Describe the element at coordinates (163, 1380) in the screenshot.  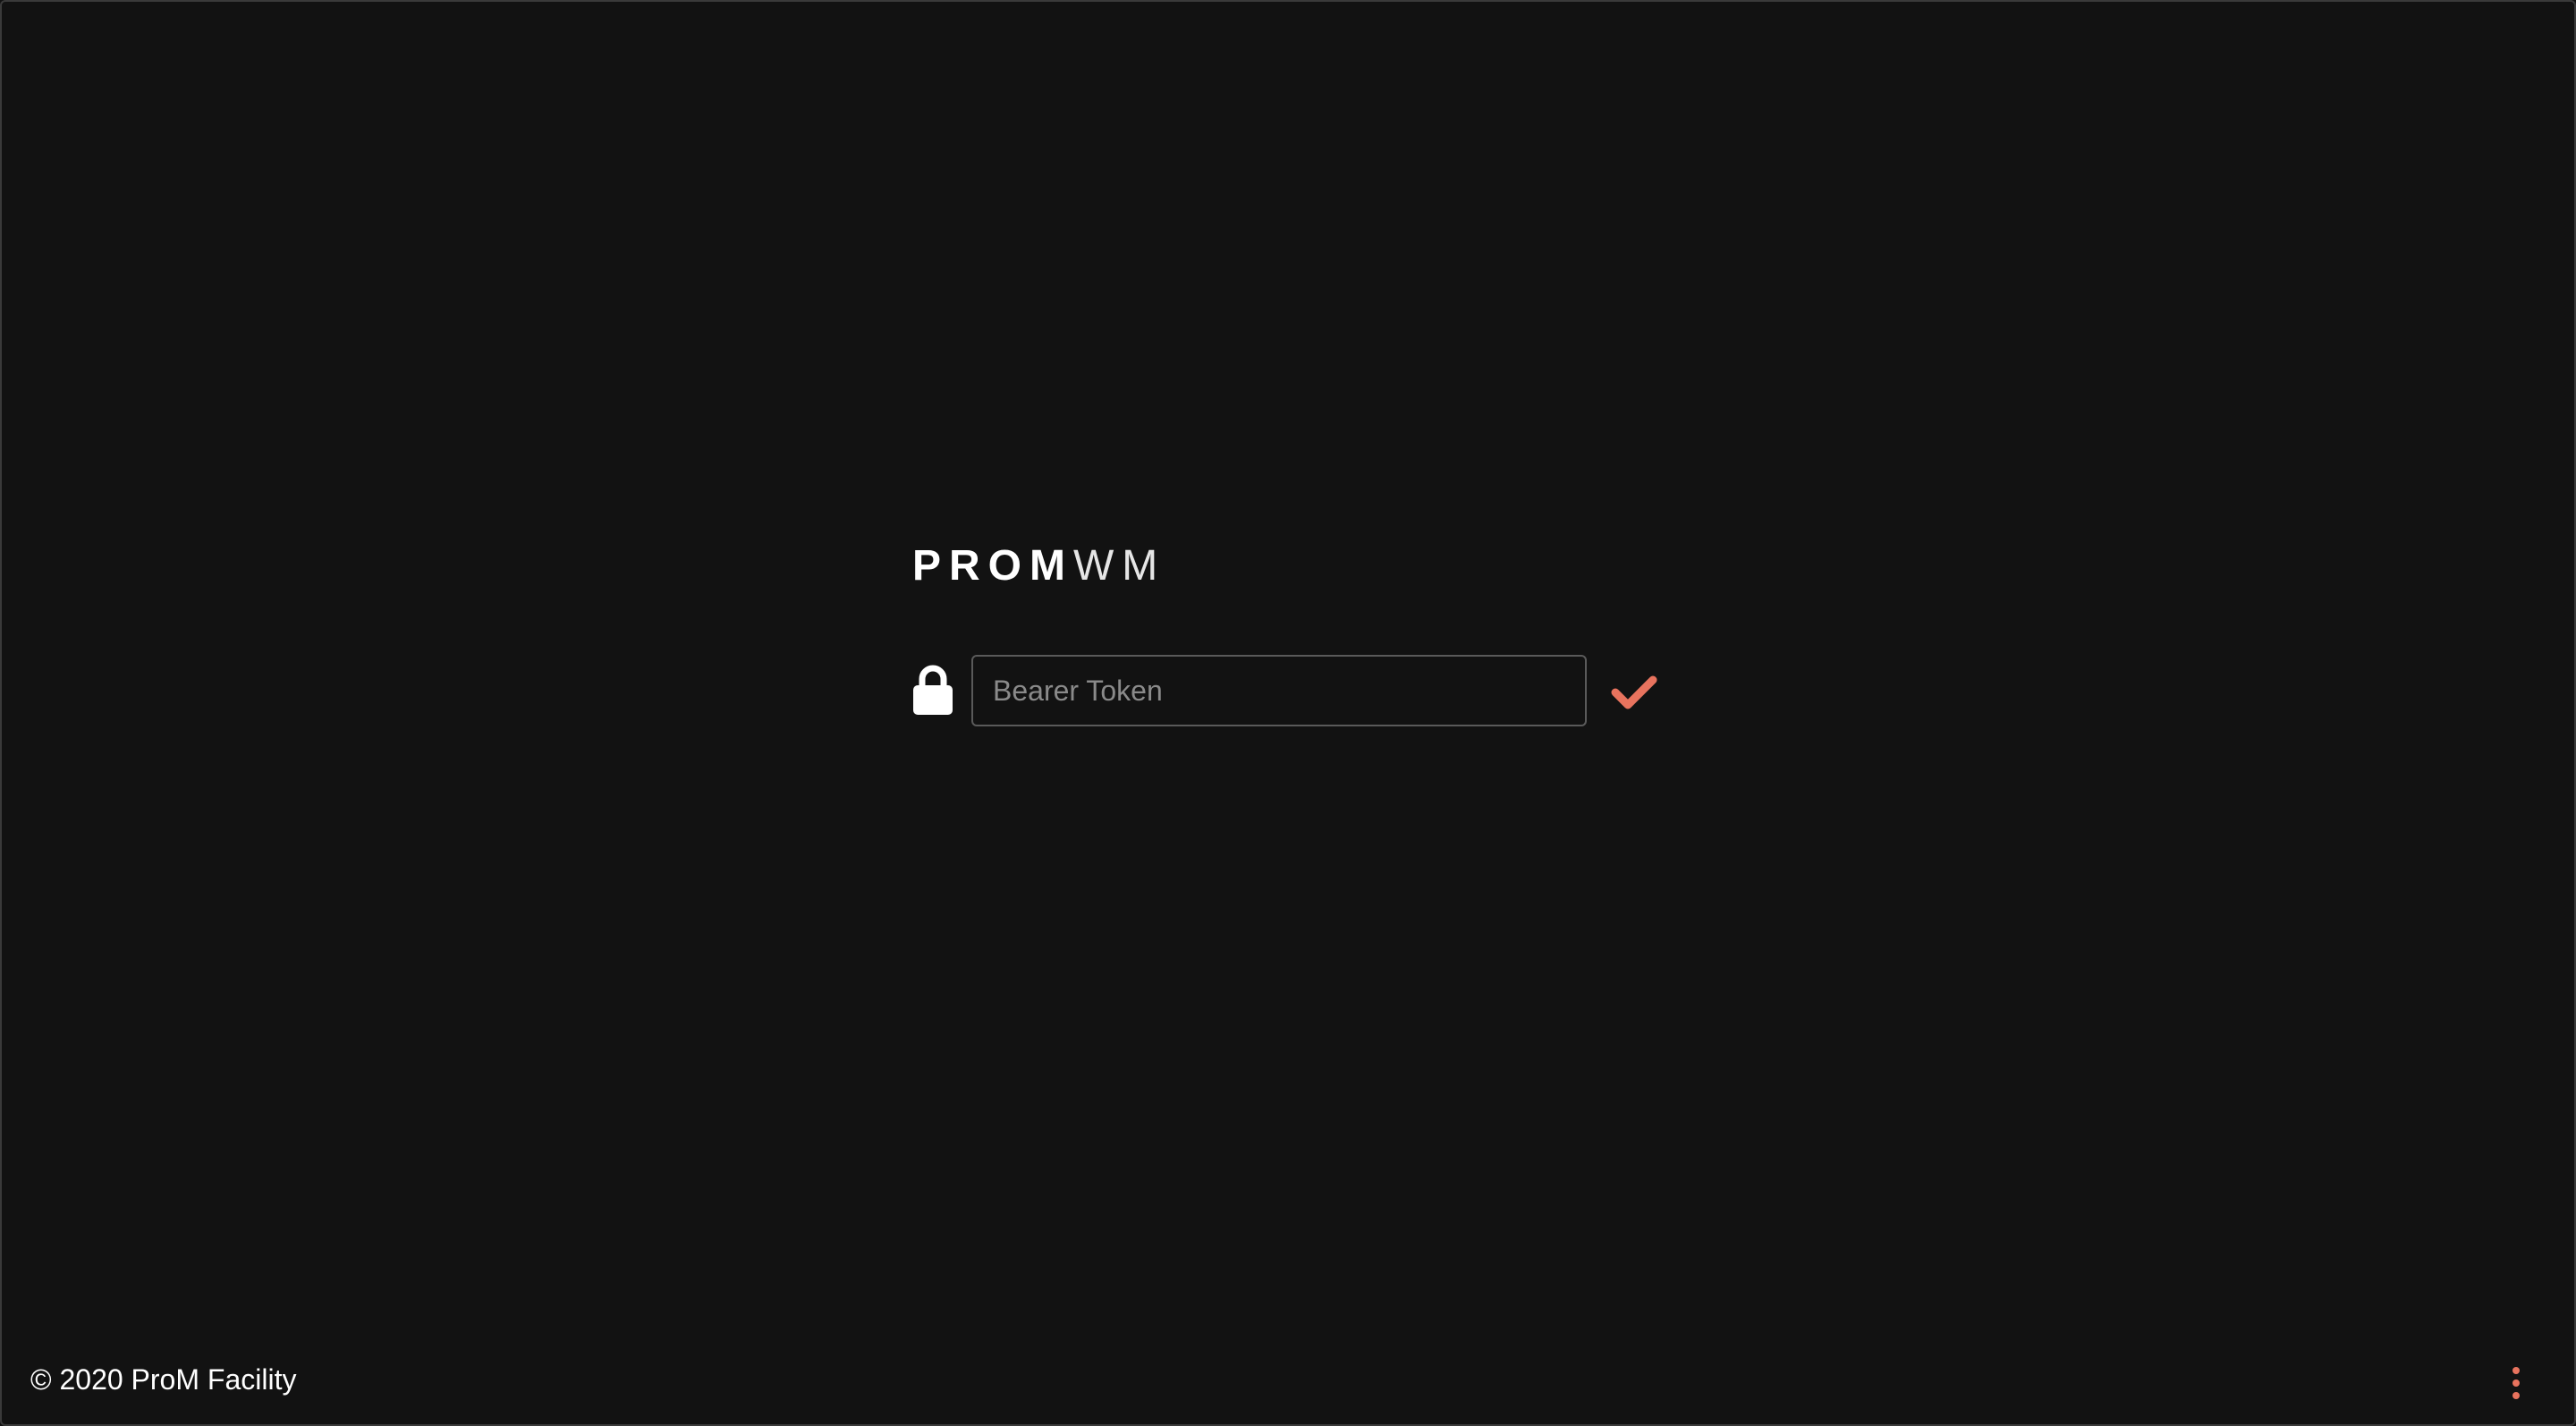
I see `copyright-text: © 2020 ProM Facility` at that location.